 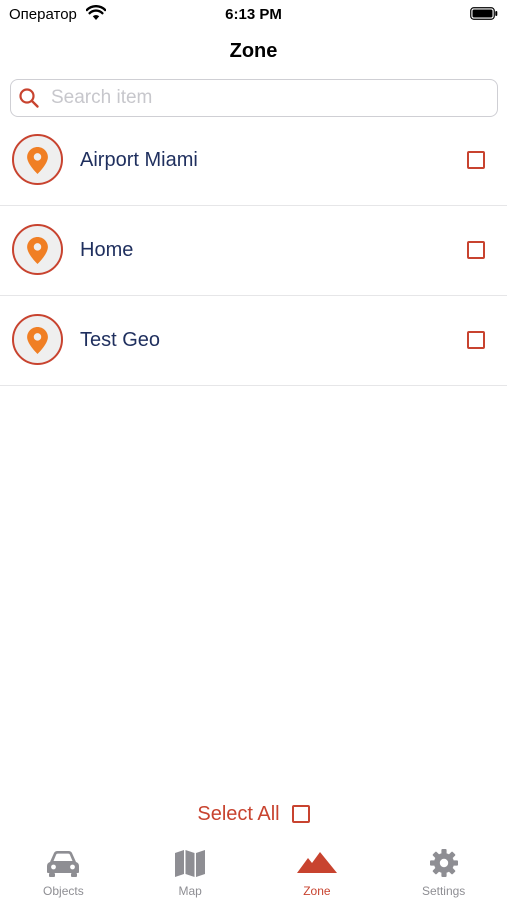 I want to click on zone-name: Test Geo, so click(x=120, y=340).